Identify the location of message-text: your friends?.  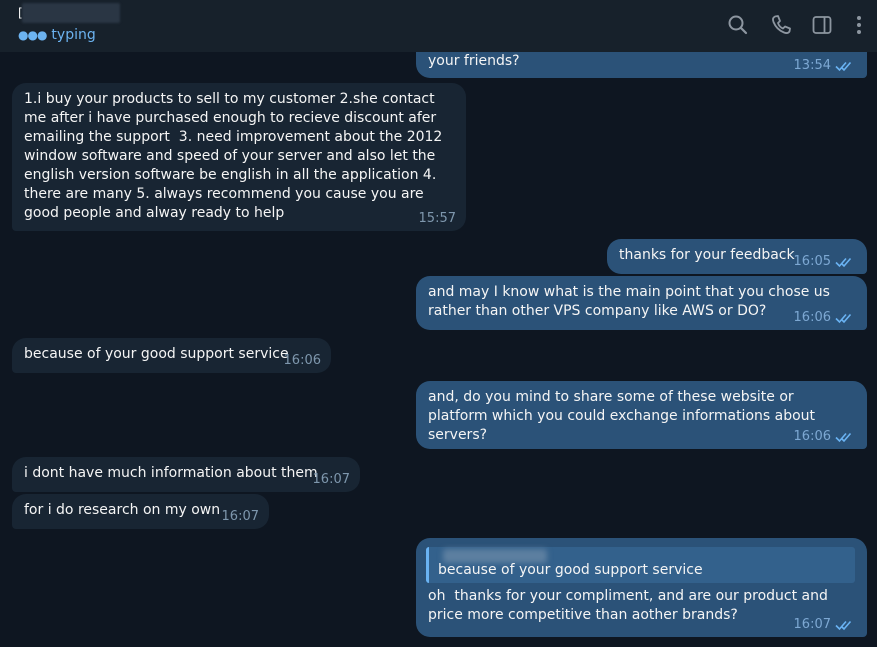
(474, 61).